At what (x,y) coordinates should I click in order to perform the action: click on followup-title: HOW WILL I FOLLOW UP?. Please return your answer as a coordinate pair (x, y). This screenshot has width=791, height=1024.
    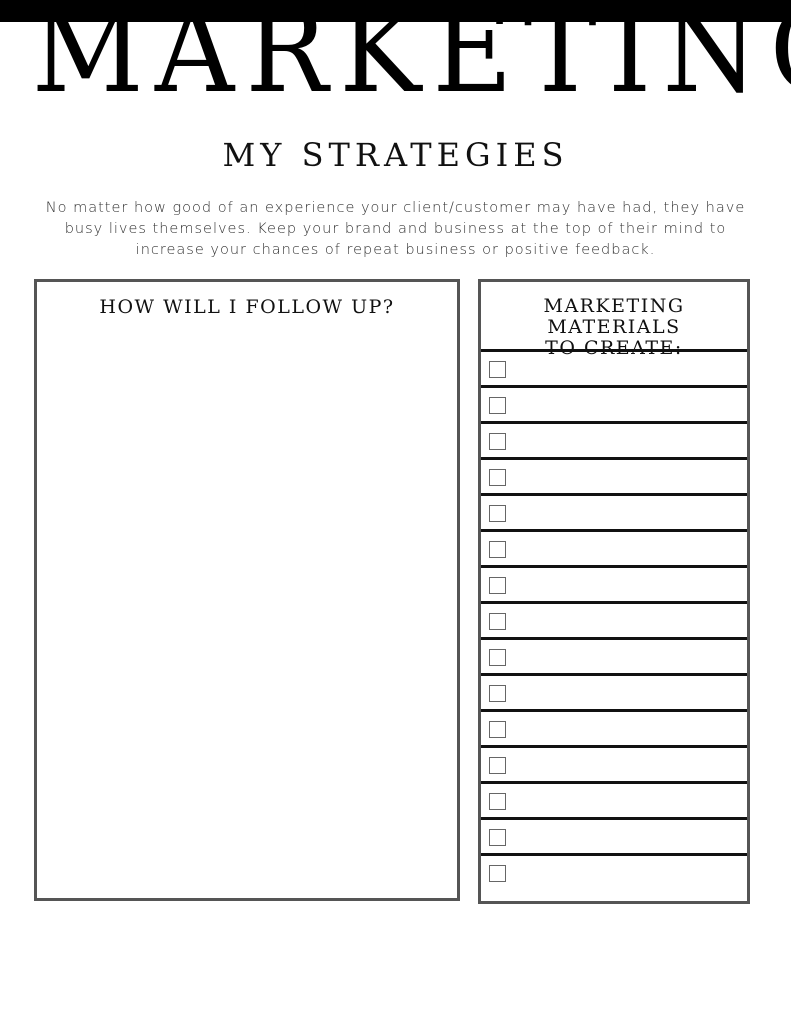
    Looking at the image, I should click on (247, 307).